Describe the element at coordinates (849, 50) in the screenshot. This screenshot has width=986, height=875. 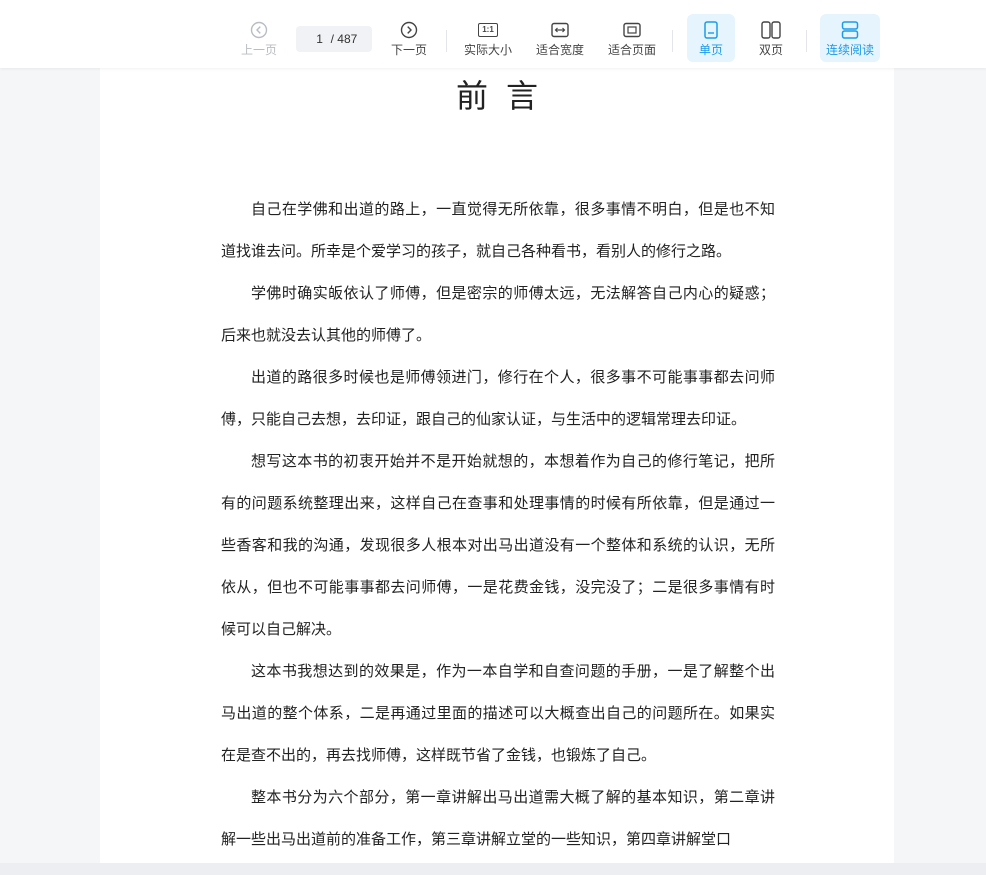
I see `continuous-reading-label: 连续阅读` at that location.